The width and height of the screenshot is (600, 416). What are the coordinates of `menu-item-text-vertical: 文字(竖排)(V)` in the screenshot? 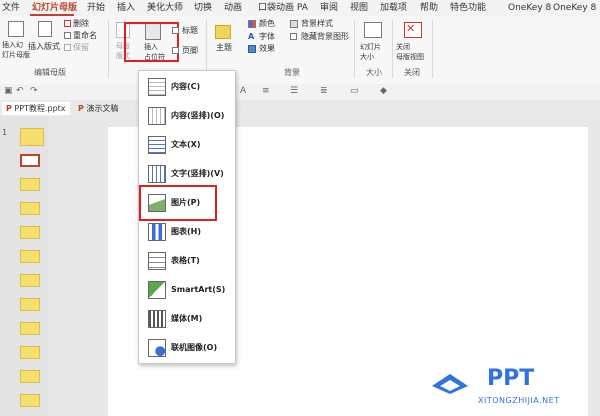 It's located at (187, 174).